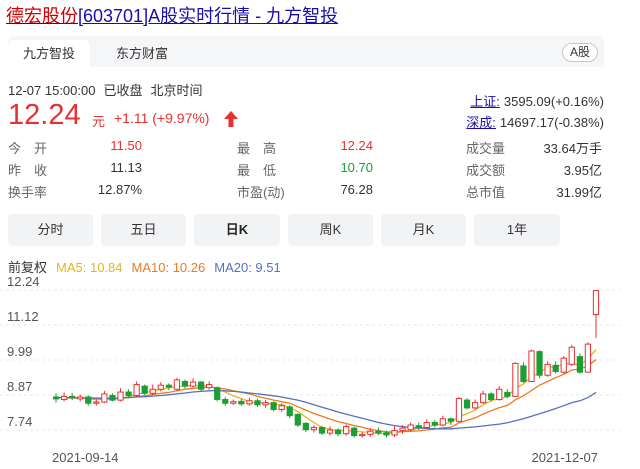 The image size is (640, 469). I want to click on trade-time: 12-07 15:00:00, so click(52, 90).